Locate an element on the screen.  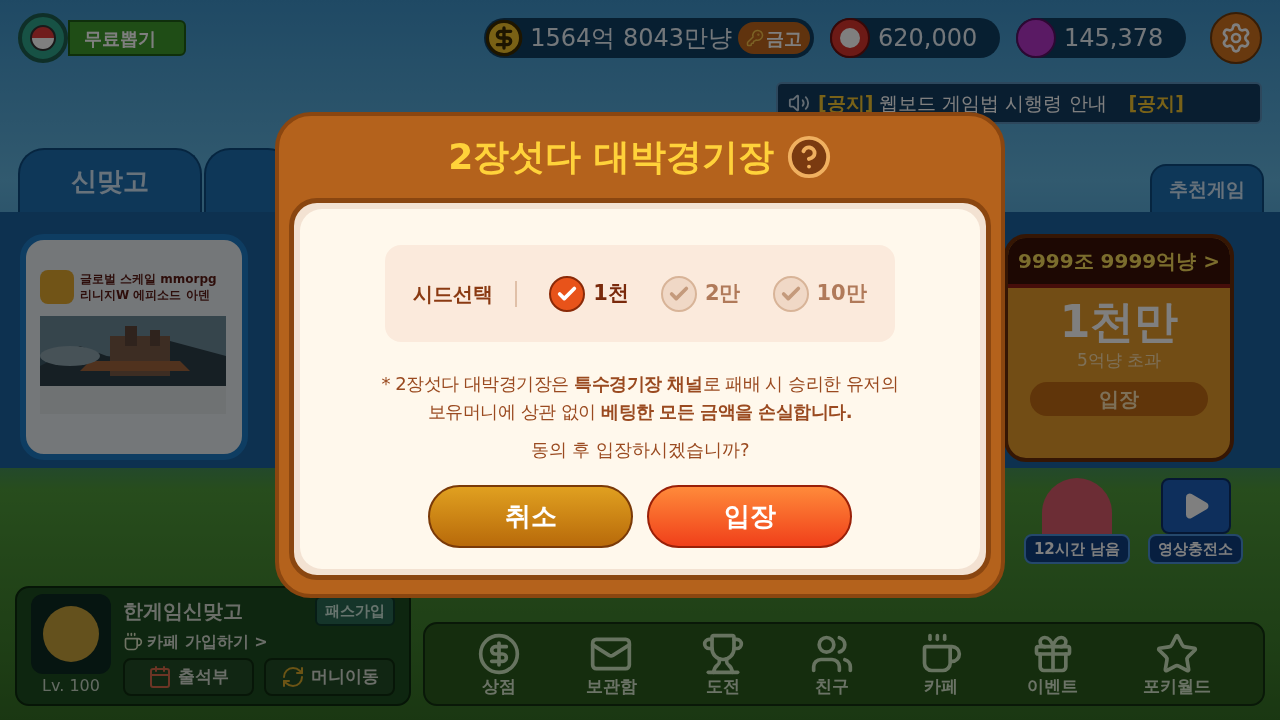
nav-button: 친구 is located at coordinates (831, 664).